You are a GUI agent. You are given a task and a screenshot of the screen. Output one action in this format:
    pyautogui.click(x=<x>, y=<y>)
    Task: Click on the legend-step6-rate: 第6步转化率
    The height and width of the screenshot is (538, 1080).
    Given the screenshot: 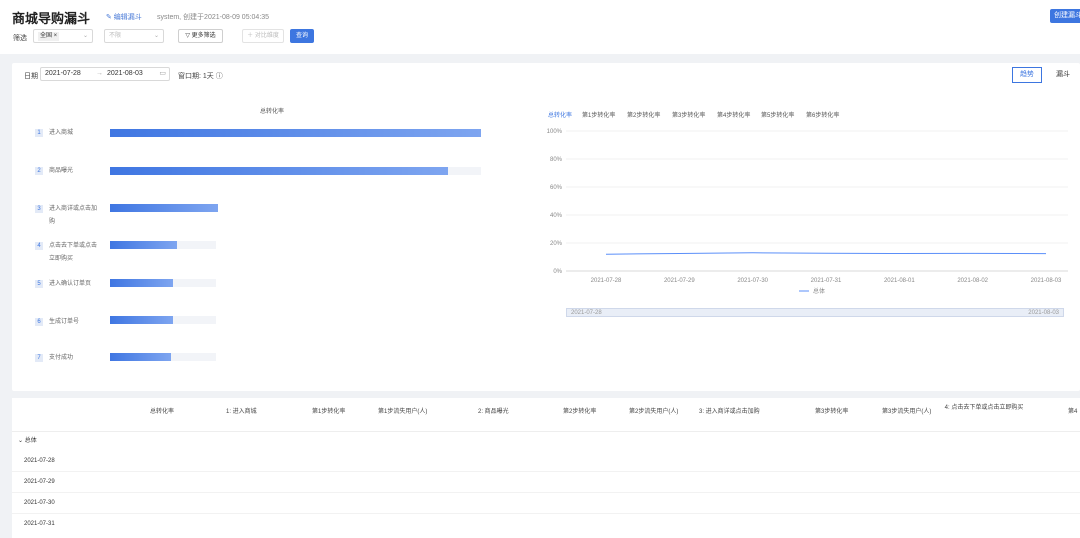 What is the action you would take?
    pyautogui.click(x=822, y=114)
    